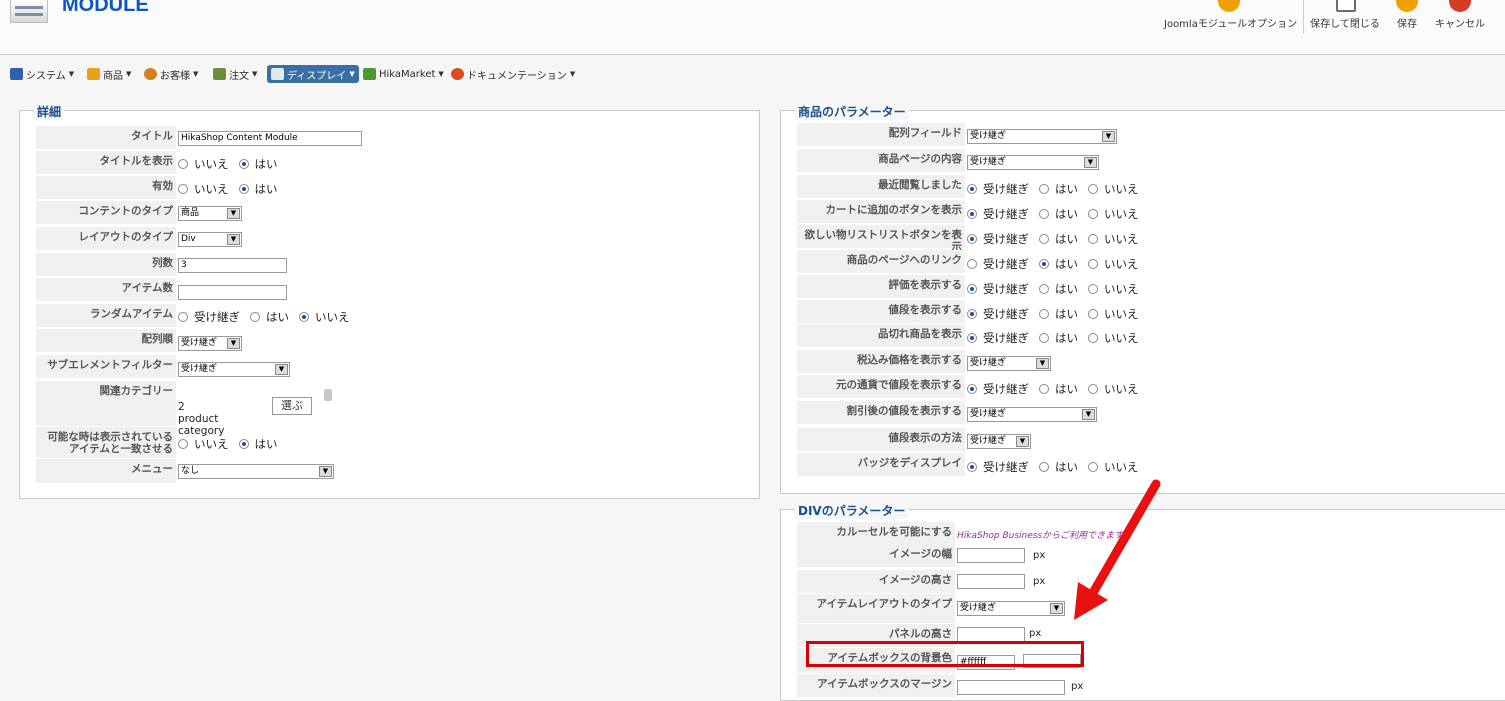 This screenshot has height=701, width=1505. I want to click on checkmark-icon, so click(1407, 6).